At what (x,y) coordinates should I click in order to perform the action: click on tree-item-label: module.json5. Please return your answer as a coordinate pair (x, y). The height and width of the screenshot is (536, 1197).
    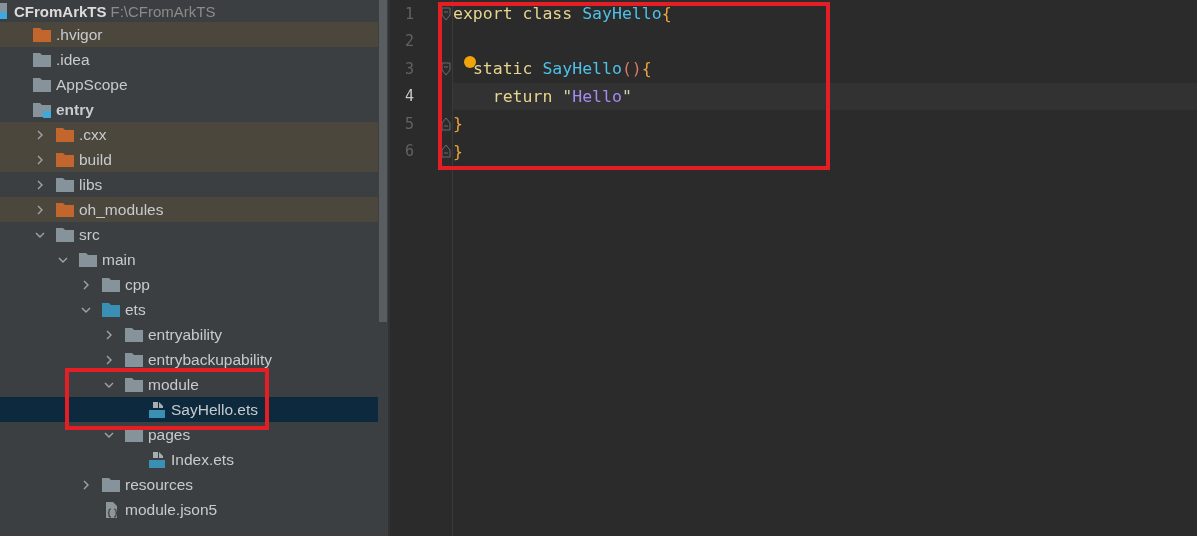
    Looking at the image, I should click on (171, 509).